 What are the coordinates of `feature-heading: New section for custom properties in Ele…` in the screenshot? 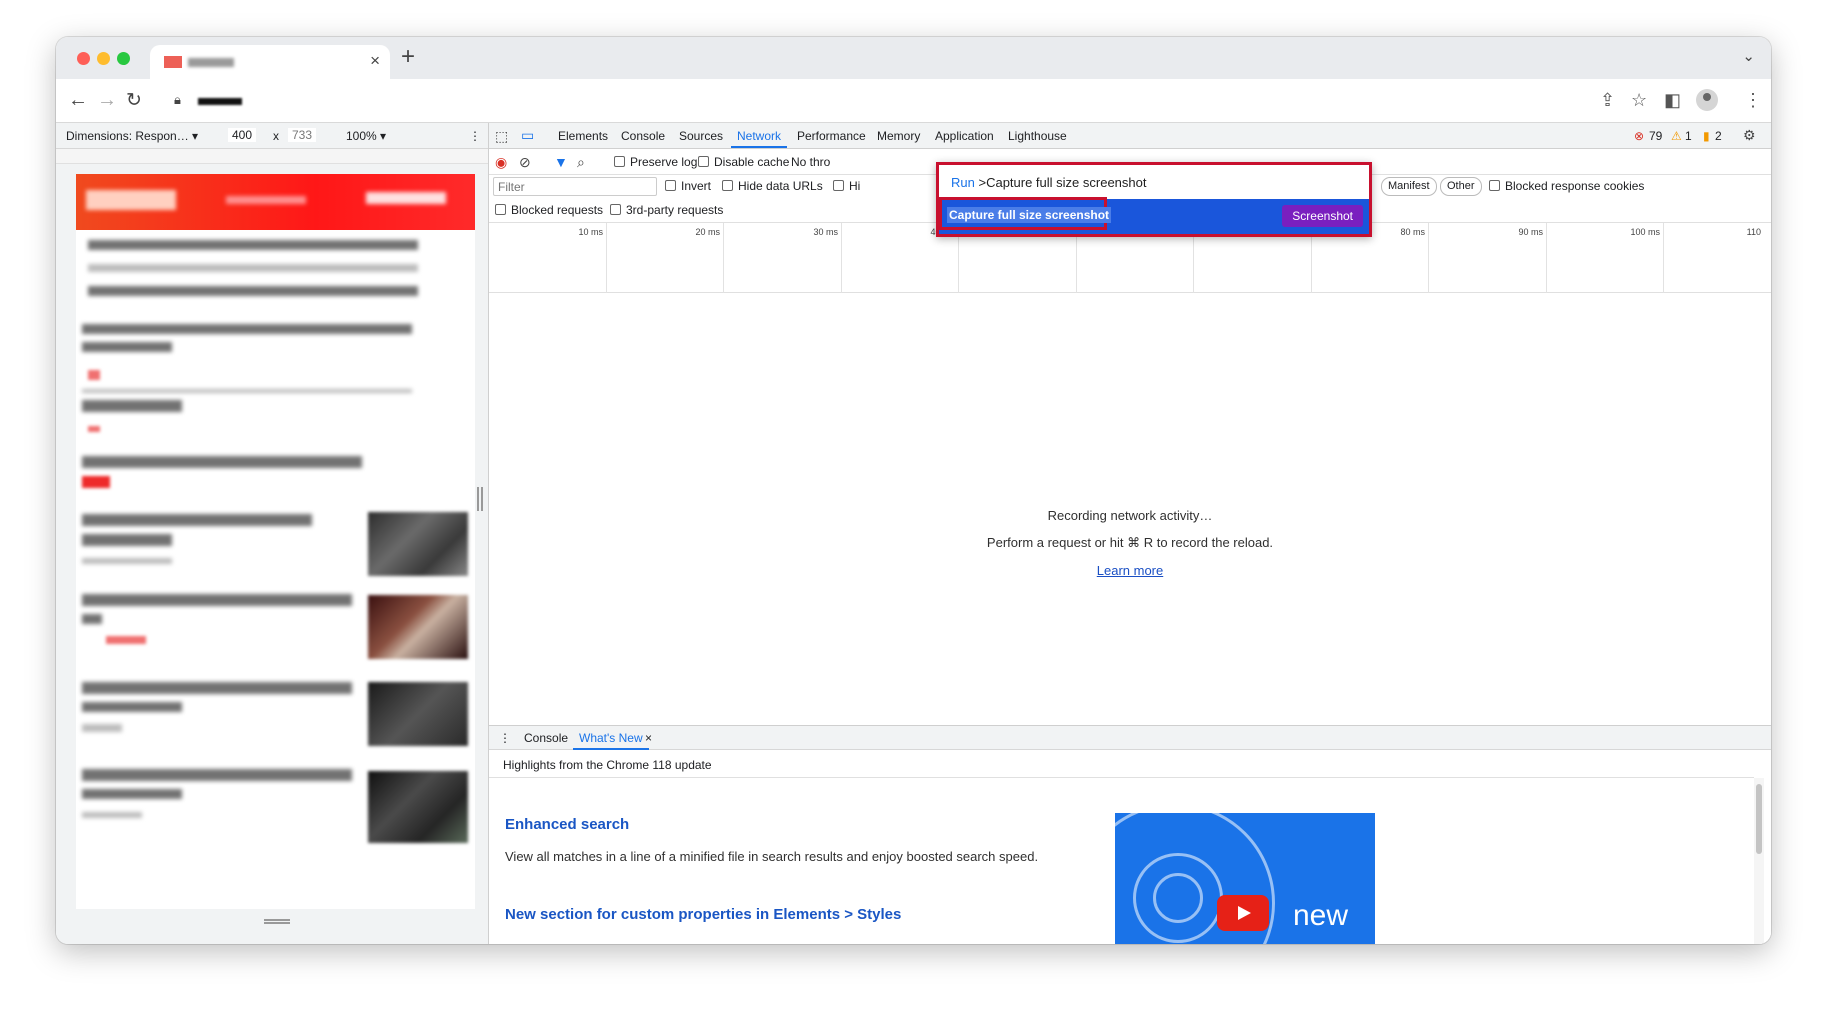 It's located at (703, 914).